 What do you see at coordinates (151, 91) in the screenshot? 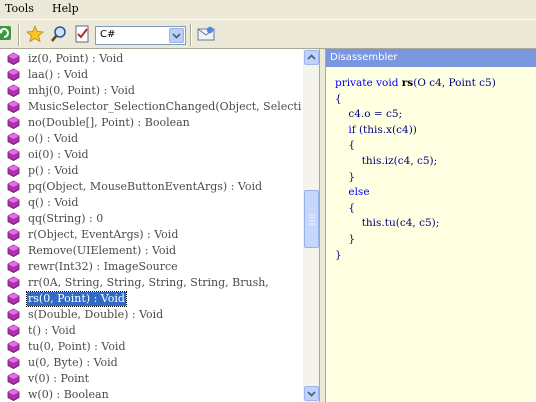
I see `tree-item: mhj(0, Point) : Void` at bounding box center [151, 91].